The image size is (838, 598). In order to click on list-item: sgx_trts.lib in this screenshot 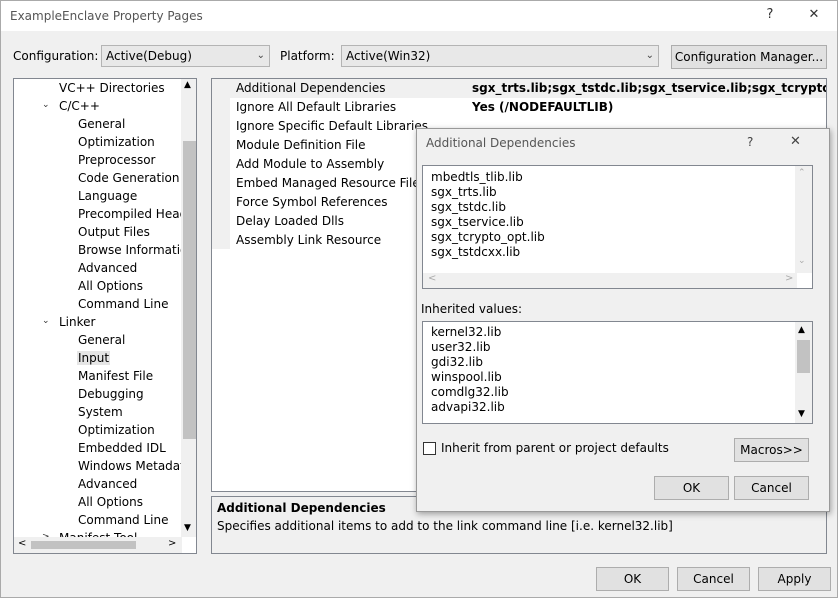, I will do `click(464, 192)`.